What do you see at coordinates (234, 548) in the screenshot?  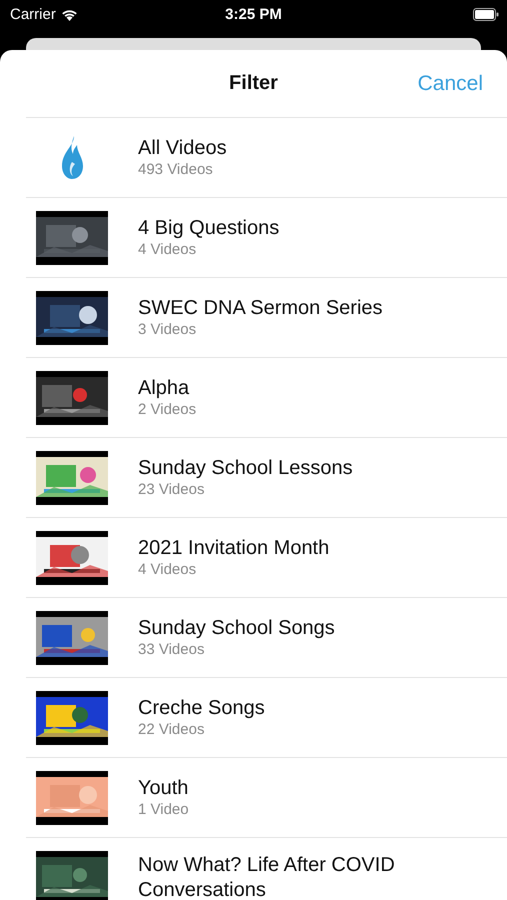 I see `playlist-title: 2021 Invitation Month` at bounding box center [234, 548].